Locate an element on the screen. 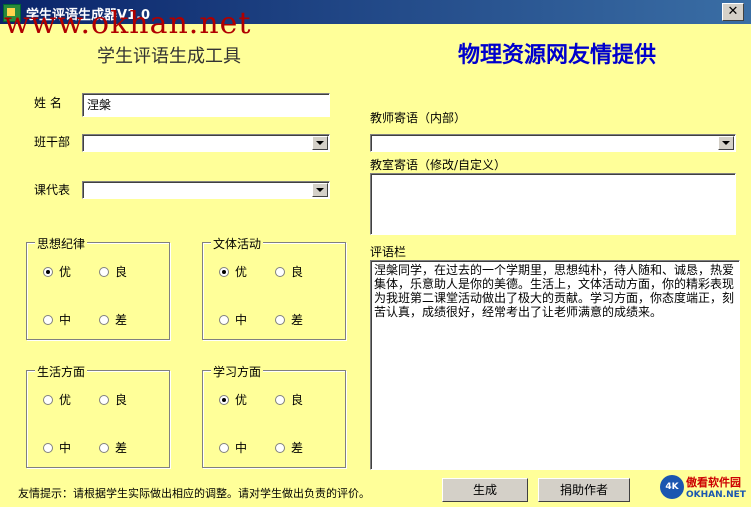 Image resolution: width=751 pixels, height=507 pixels. app-title: 学生评语生成工具 is located at coordinates (169, 56).